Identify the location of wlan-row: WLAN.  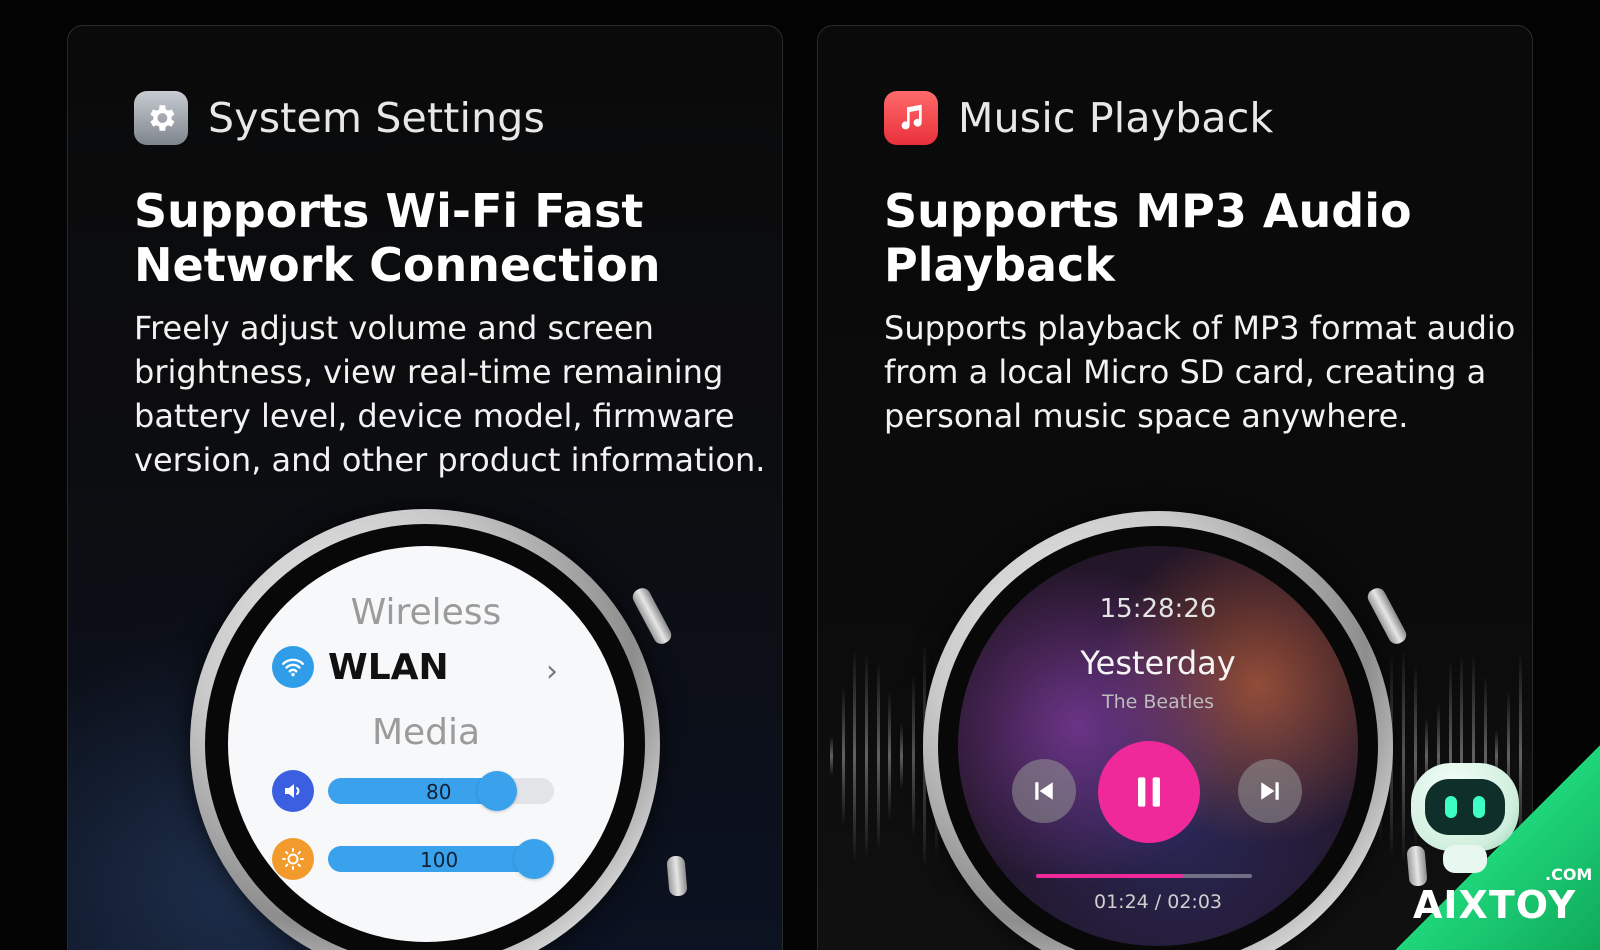
(360, 667).